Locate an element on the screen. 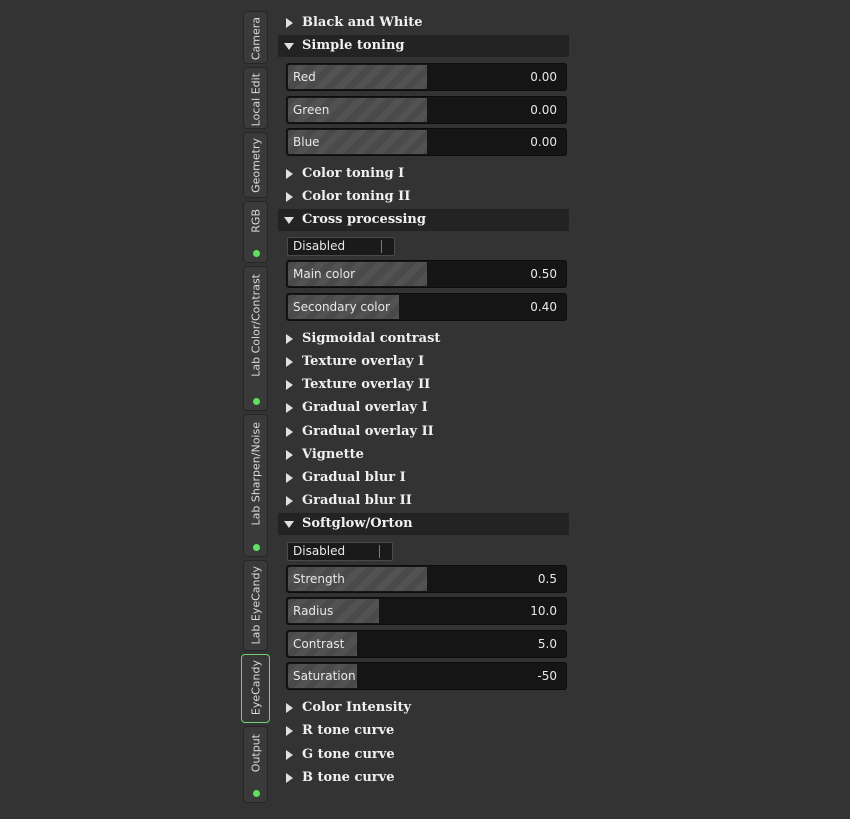  saturation-slider: Saturation -50 is located at coordinates (426, 676).